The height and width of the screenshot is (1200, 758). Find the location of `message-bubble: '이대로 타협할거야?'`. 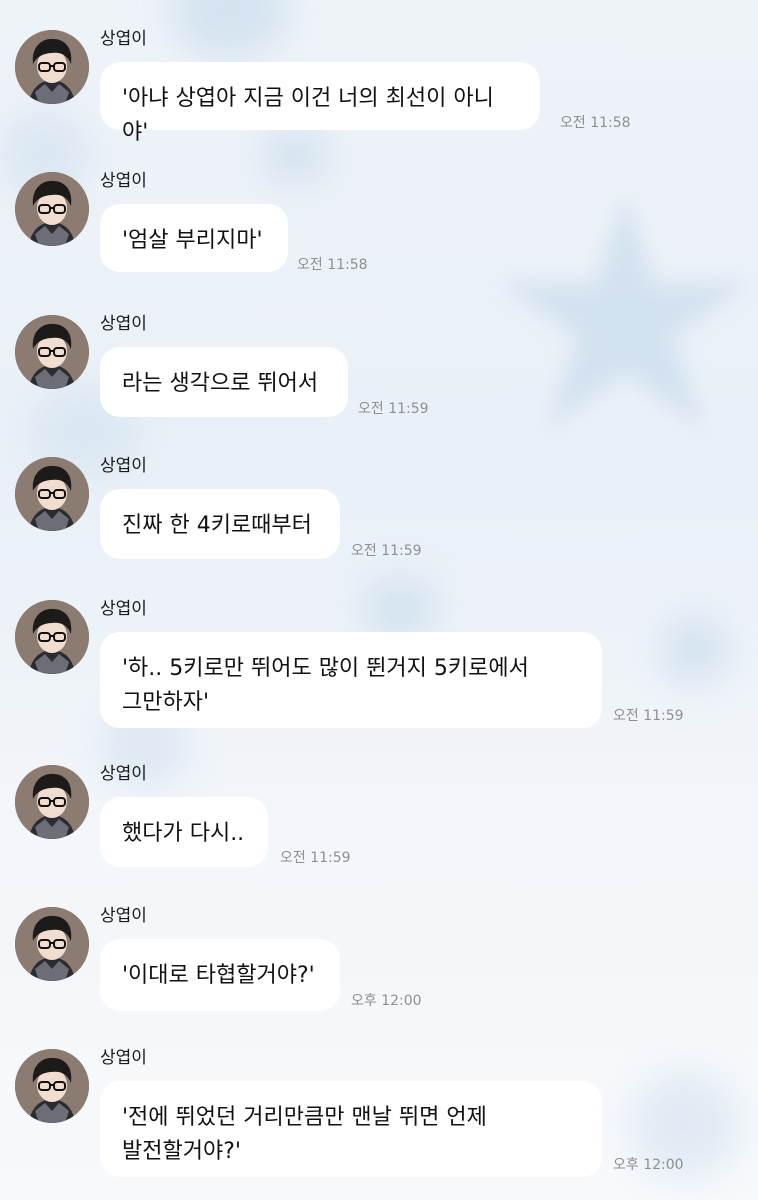

message-bubble: '이대로 타협할거야?' is located at coordinates (220, 975).